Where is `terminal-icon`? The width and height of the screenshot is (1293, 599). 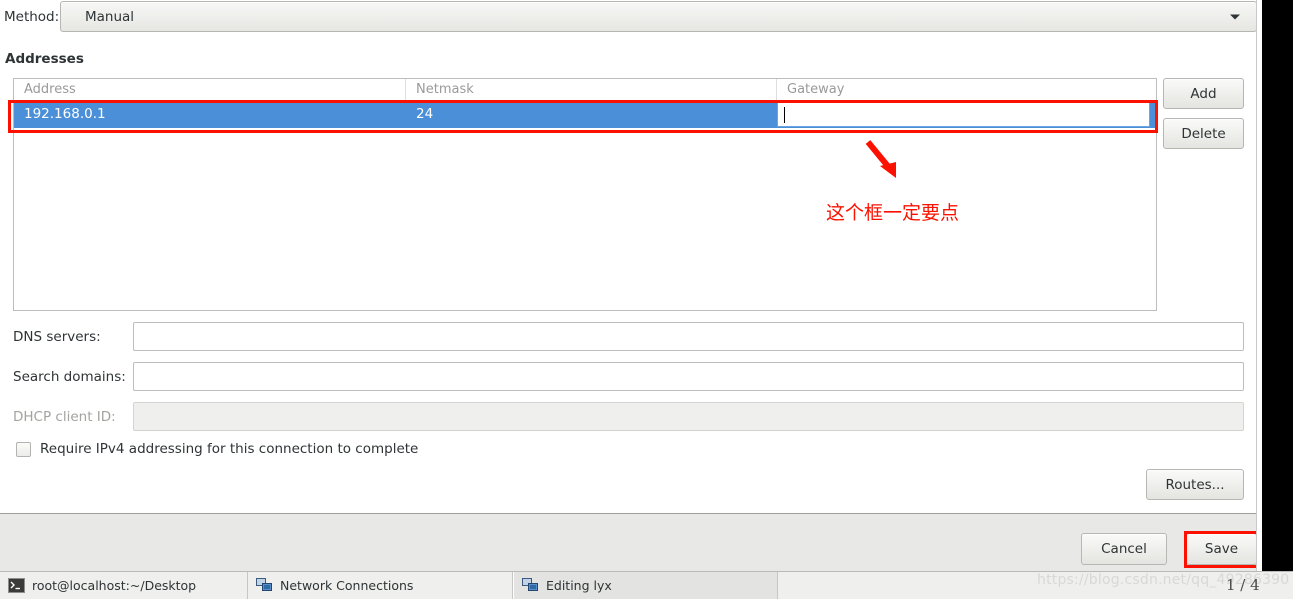 terminal-icon is located at coordinates (16, 585).